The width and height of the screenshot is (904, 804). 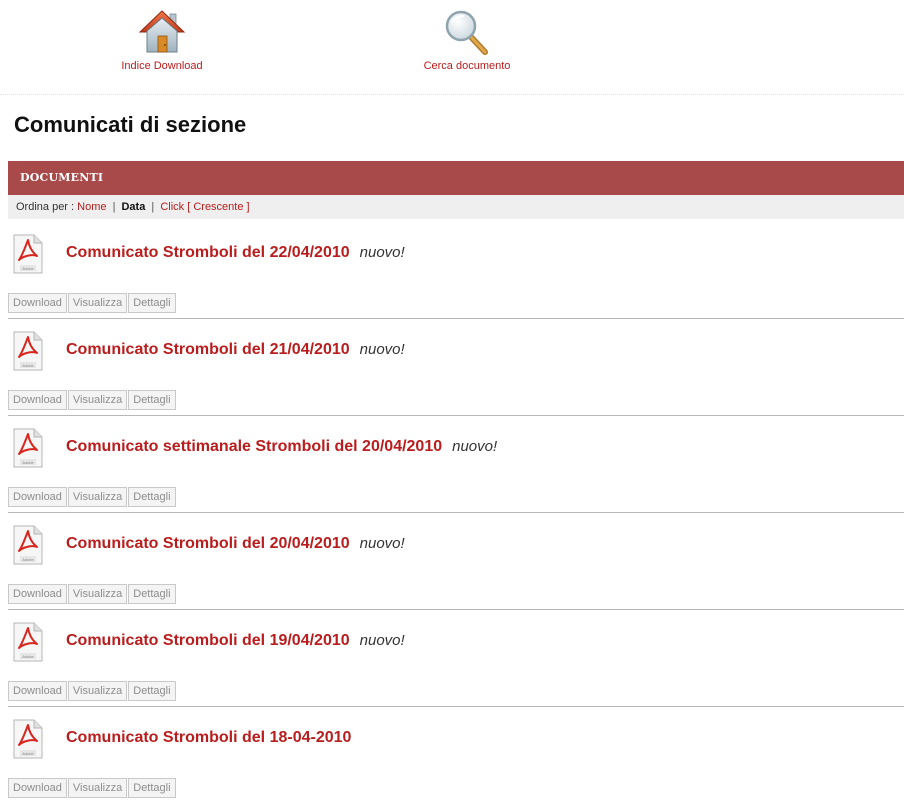 I want to click on document-title: Comunicato Stromboli del 21/04/2010, so click(x=208, y=349).